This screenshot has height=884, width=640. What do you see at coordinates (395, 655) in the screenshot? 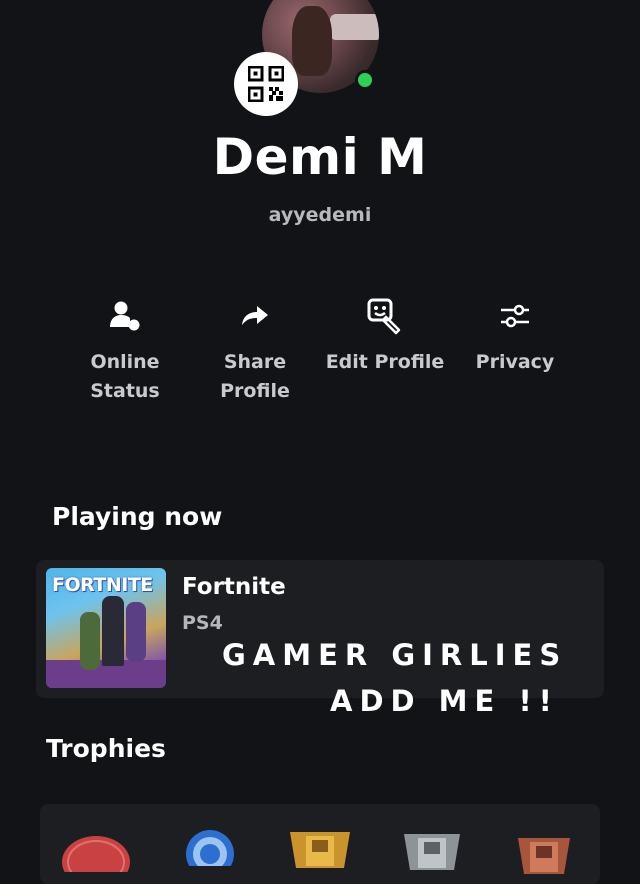
I see `overlay-caption-line-1: GAMER GIRLIES` at bounding box center [395, 655].